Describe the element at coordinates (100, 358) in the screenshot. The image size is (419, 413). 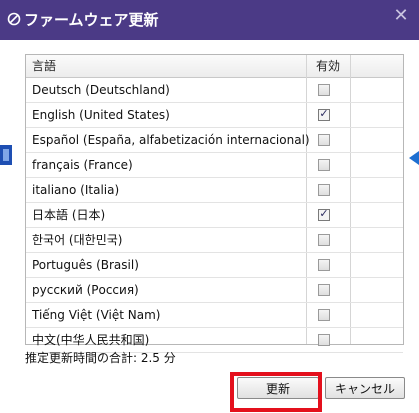
I see `estimated-total-time: 推定更新時間の合計: 2.5 分` at that location.